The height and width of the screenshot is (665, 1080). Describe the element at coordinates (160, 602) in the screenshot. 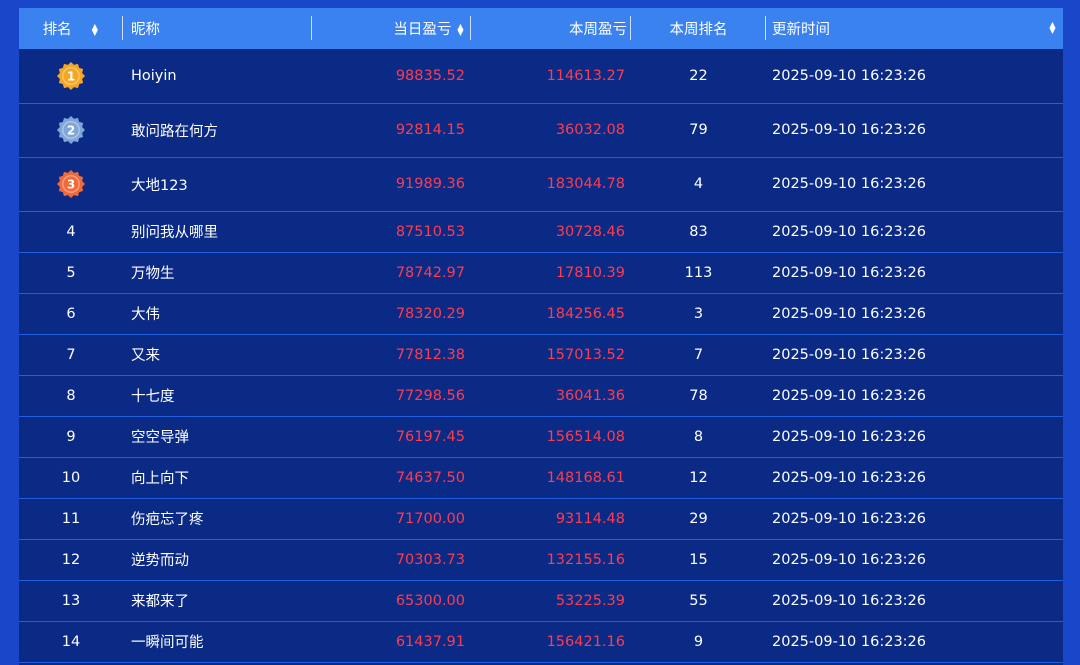

I see `nickname-cell: 来都来了` at that location.